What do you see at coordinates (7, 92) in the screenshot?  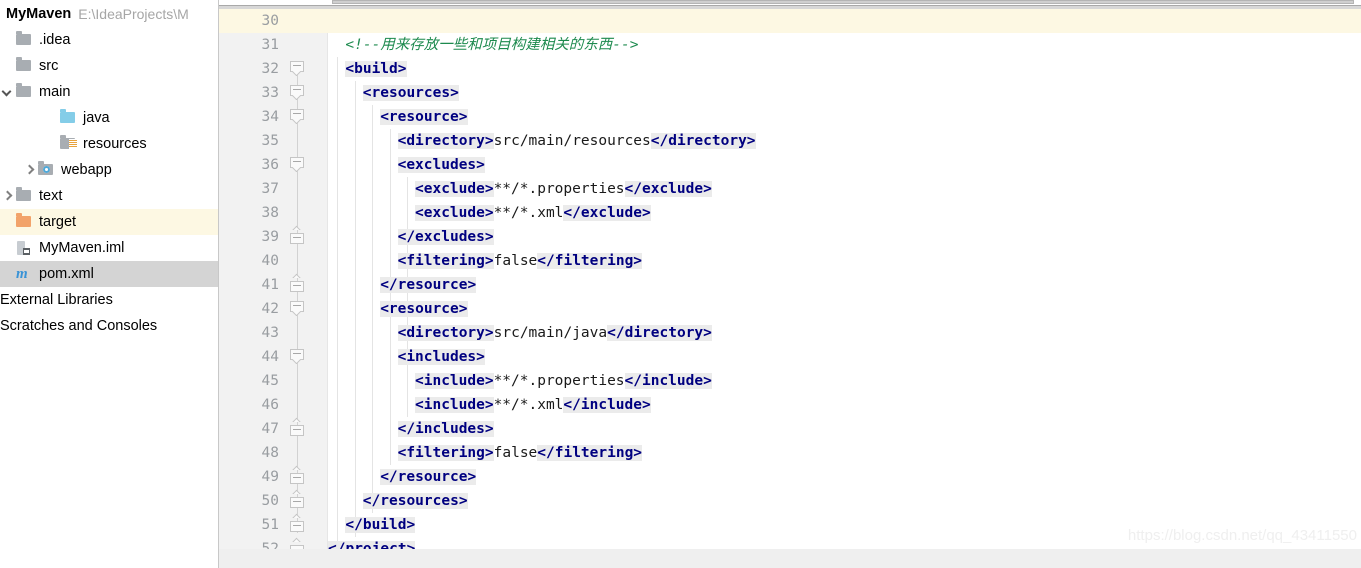 I see `chevron-down-icon` at bounding box center [7, 92].